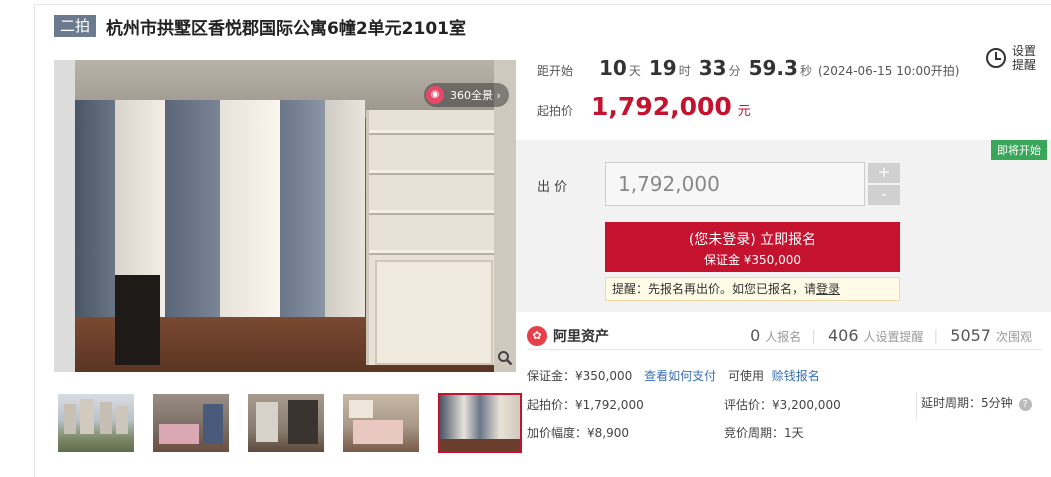 The height and width of the screenshot is (477, 1051). Describe the element at coordinates (552, 187) in the screenshot. I see `bid-label: 出 价` at that location.